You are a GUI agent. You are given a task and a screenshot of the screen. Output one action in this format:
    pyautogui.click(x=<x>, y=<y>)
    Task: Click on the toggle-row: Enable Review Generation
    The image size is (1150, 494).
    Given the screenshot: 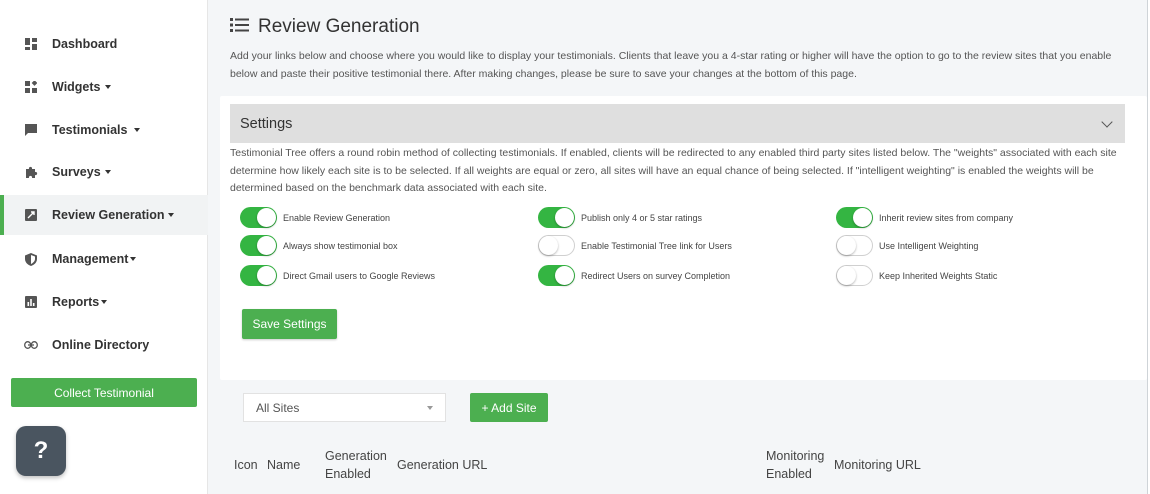 What is the action you would take?
    pyautogui.click(x=315, y=217)
    